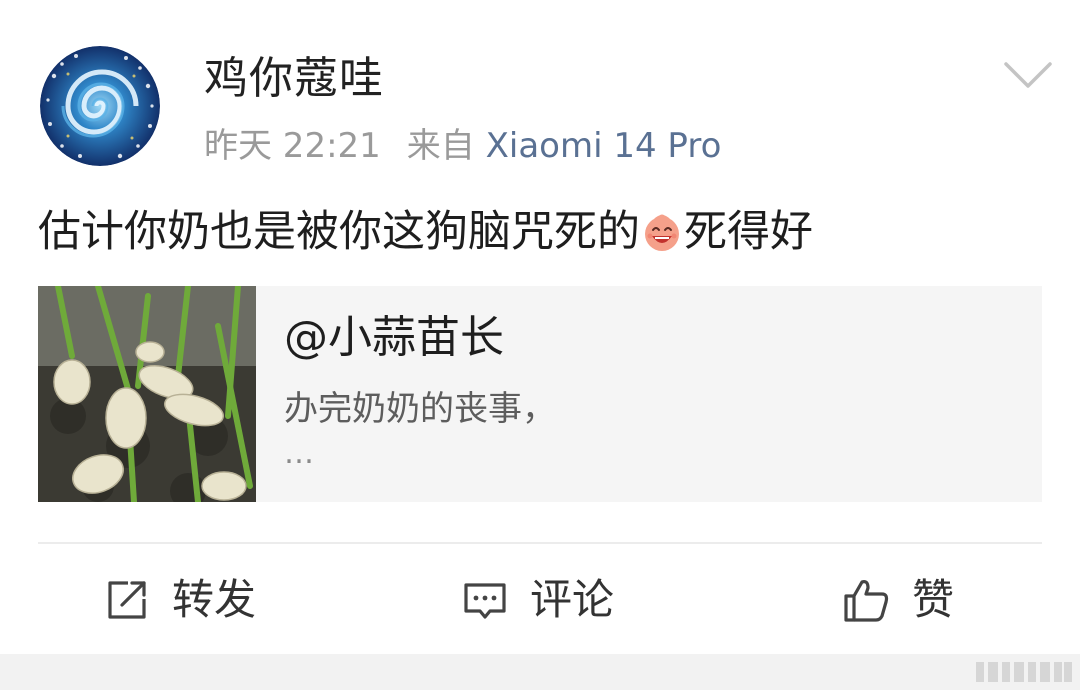  I want to click on repost-label: 转发, so click(214, 599).